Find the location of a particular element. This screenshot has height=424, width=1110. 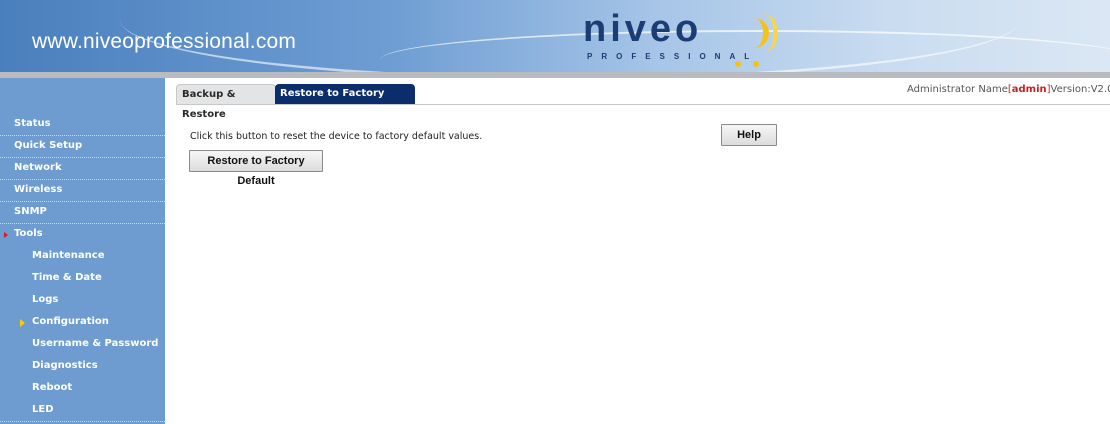

sidebar-item-network: Network is located at coordinates (82, 169).